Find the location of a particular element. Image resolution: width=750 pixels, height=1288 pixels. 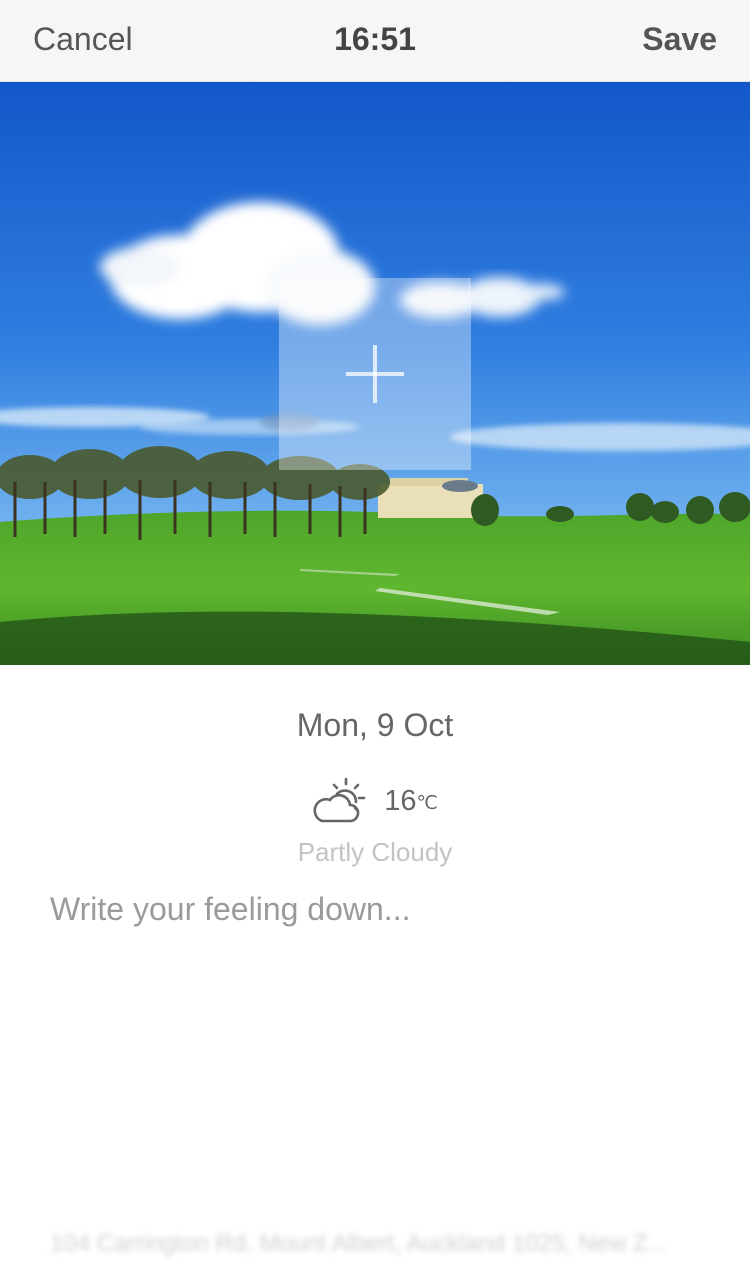

temperature: 16 is located at coordinates (400, 800).